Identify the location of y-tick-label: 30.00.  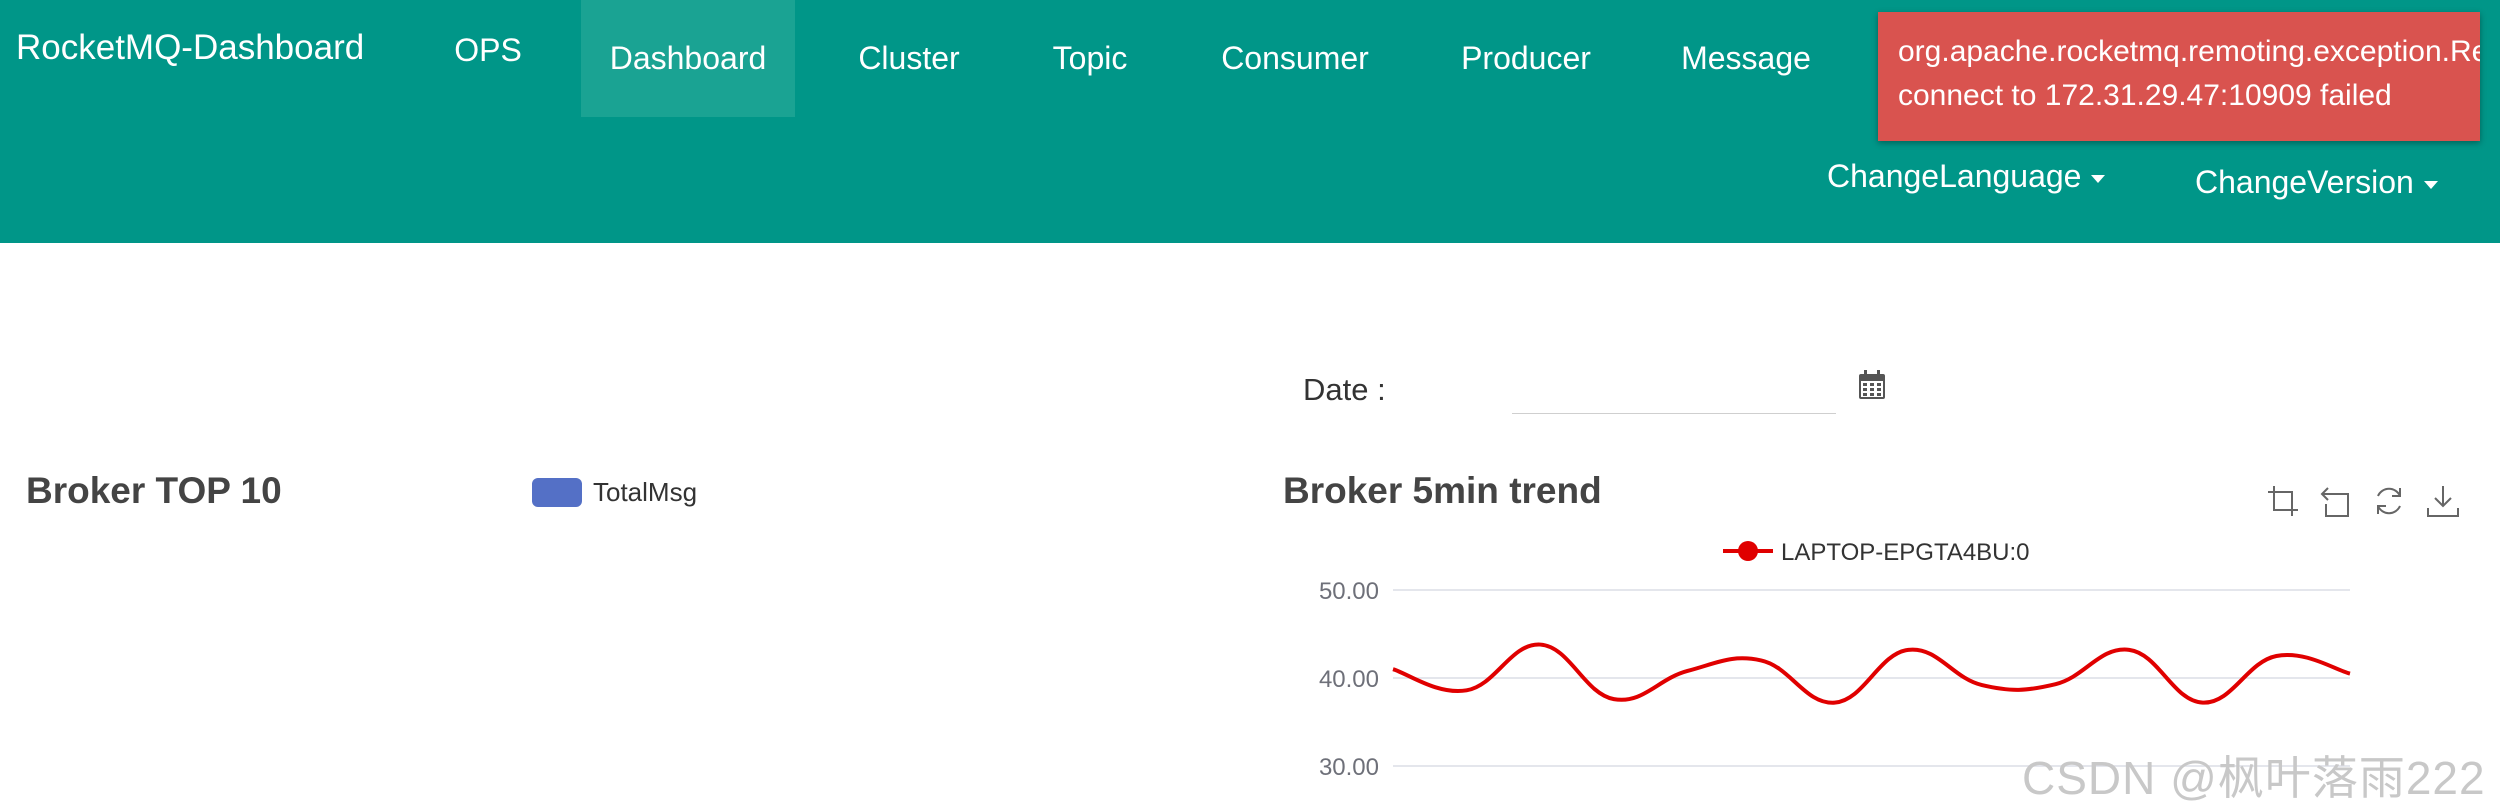
(1349, 767).